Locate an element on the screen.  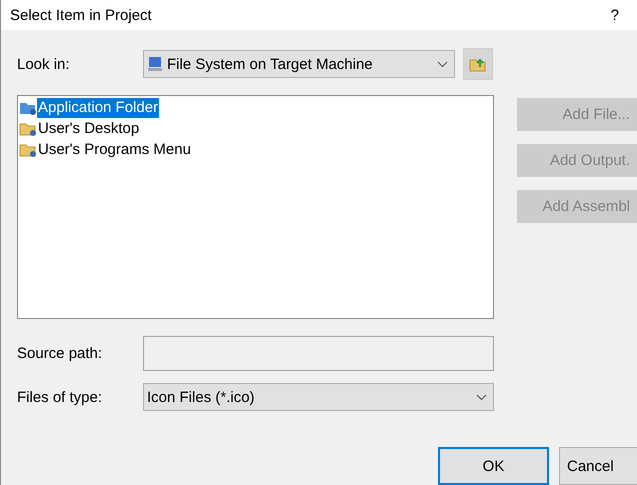
window-title: Select Item in Project is located at coordinates (81, 15).